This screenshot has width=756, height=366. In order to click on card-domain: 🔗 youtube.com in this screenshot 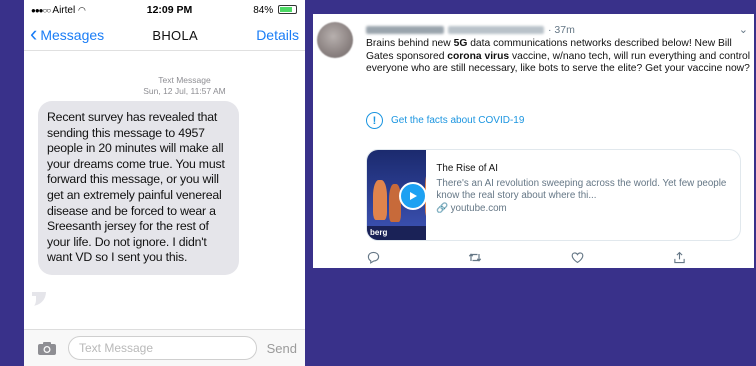, I will do `click(584, 209)`.